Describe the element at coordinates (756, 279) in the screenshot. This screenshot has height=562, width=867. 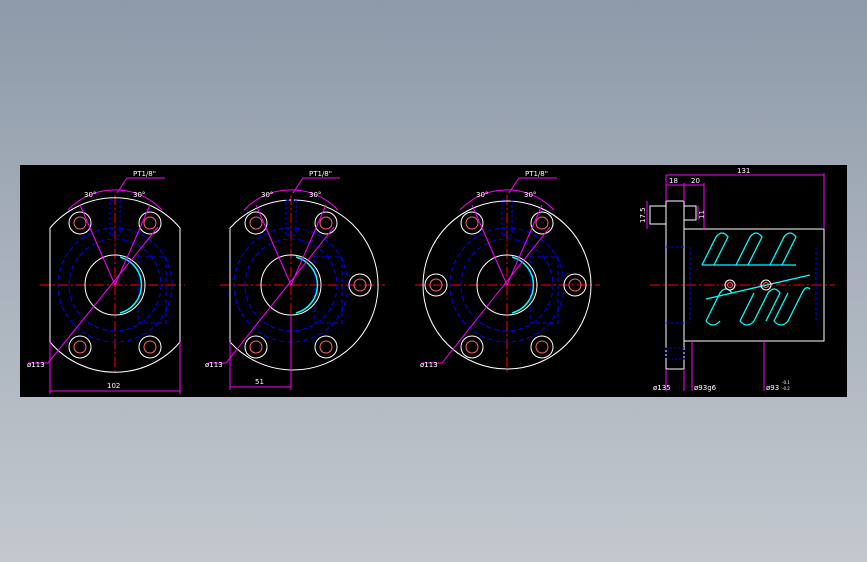
I see `return-tubes` at that location.